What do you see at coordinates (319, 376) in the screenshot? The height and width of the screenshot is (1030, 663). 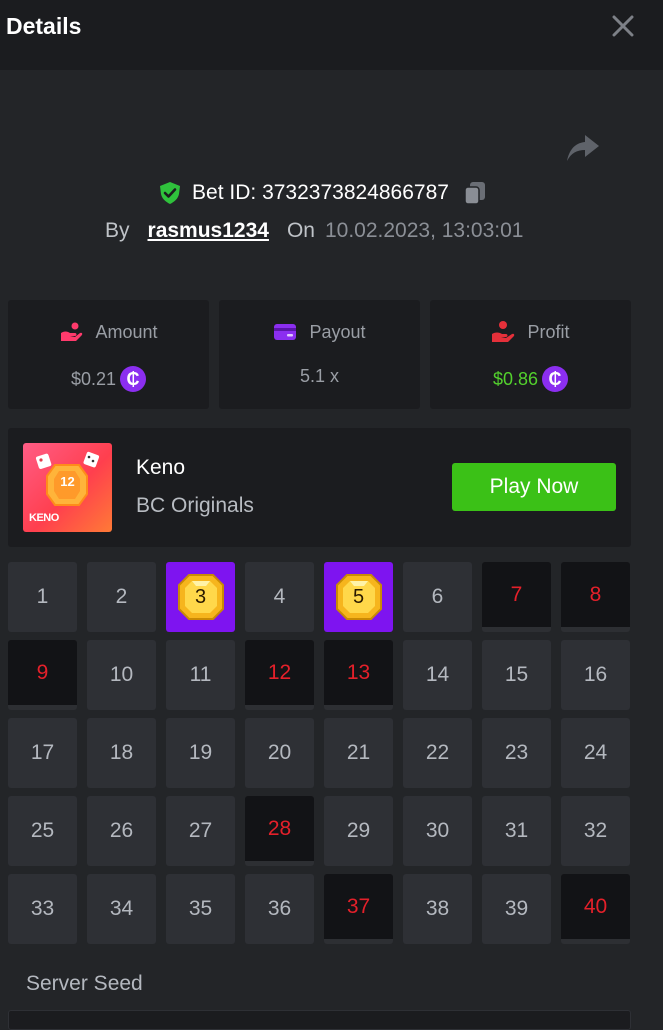 I see `payout-value: 5.1 x` at bounding box center [319, 376].